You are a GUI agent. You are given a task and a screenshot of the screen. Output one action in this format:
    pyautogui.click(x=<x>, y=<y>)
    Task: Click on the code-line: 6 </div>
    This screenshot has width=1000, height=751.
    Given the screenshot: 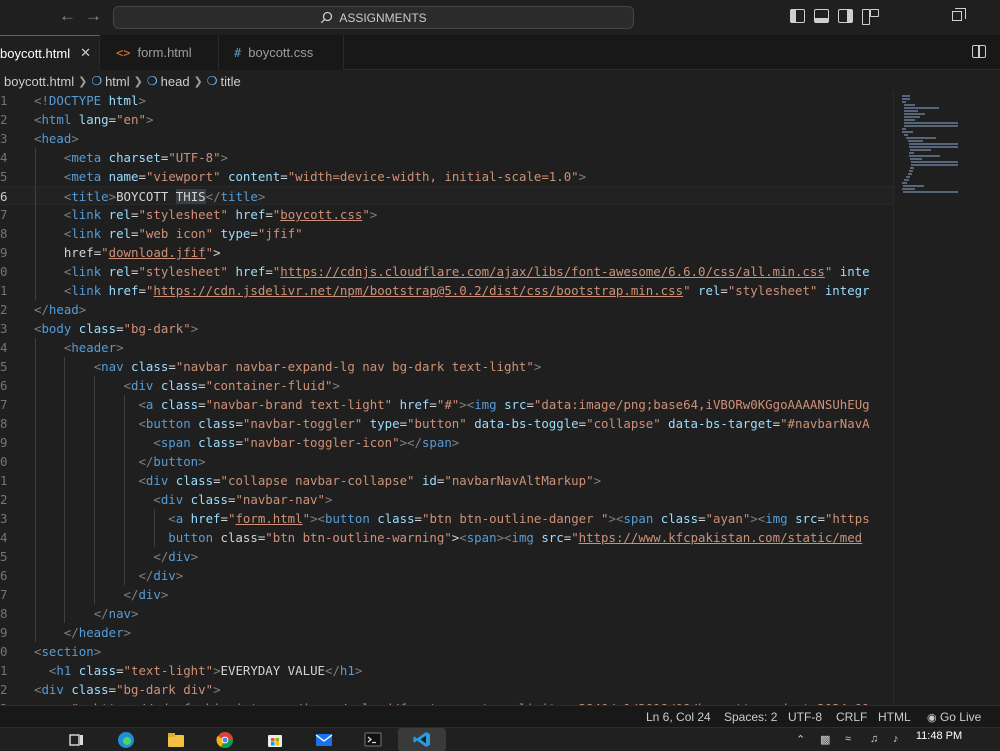 What is the action you would take?
    pyautogui.click(x=446, y=575)
    